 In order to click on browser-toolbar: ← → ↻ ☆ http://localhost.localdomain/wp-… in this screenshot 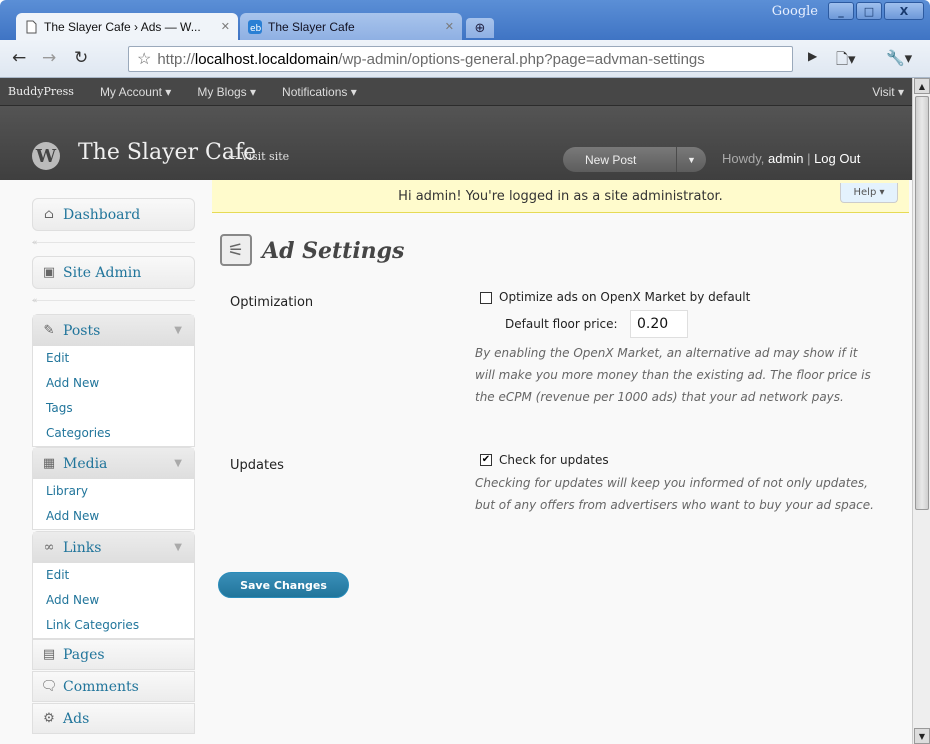, I will do `click(465, 59)`.